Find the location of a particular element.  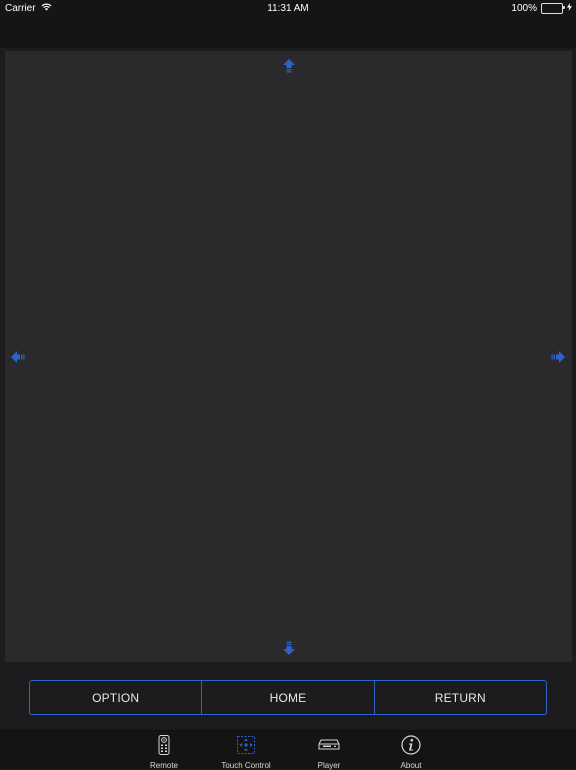

arrow-up-icon is located at coordinates (289, 66).